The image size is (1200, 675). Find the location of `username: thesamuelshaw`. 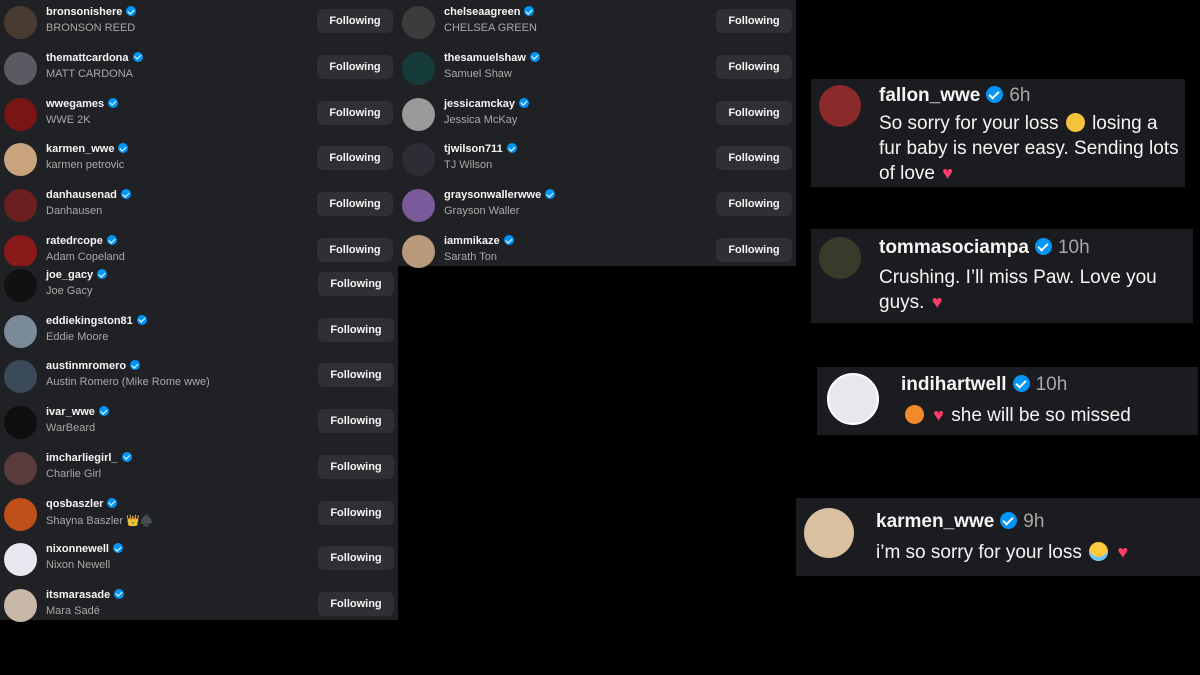

username: thesamuelshaw is located at coordinates (492, 57).